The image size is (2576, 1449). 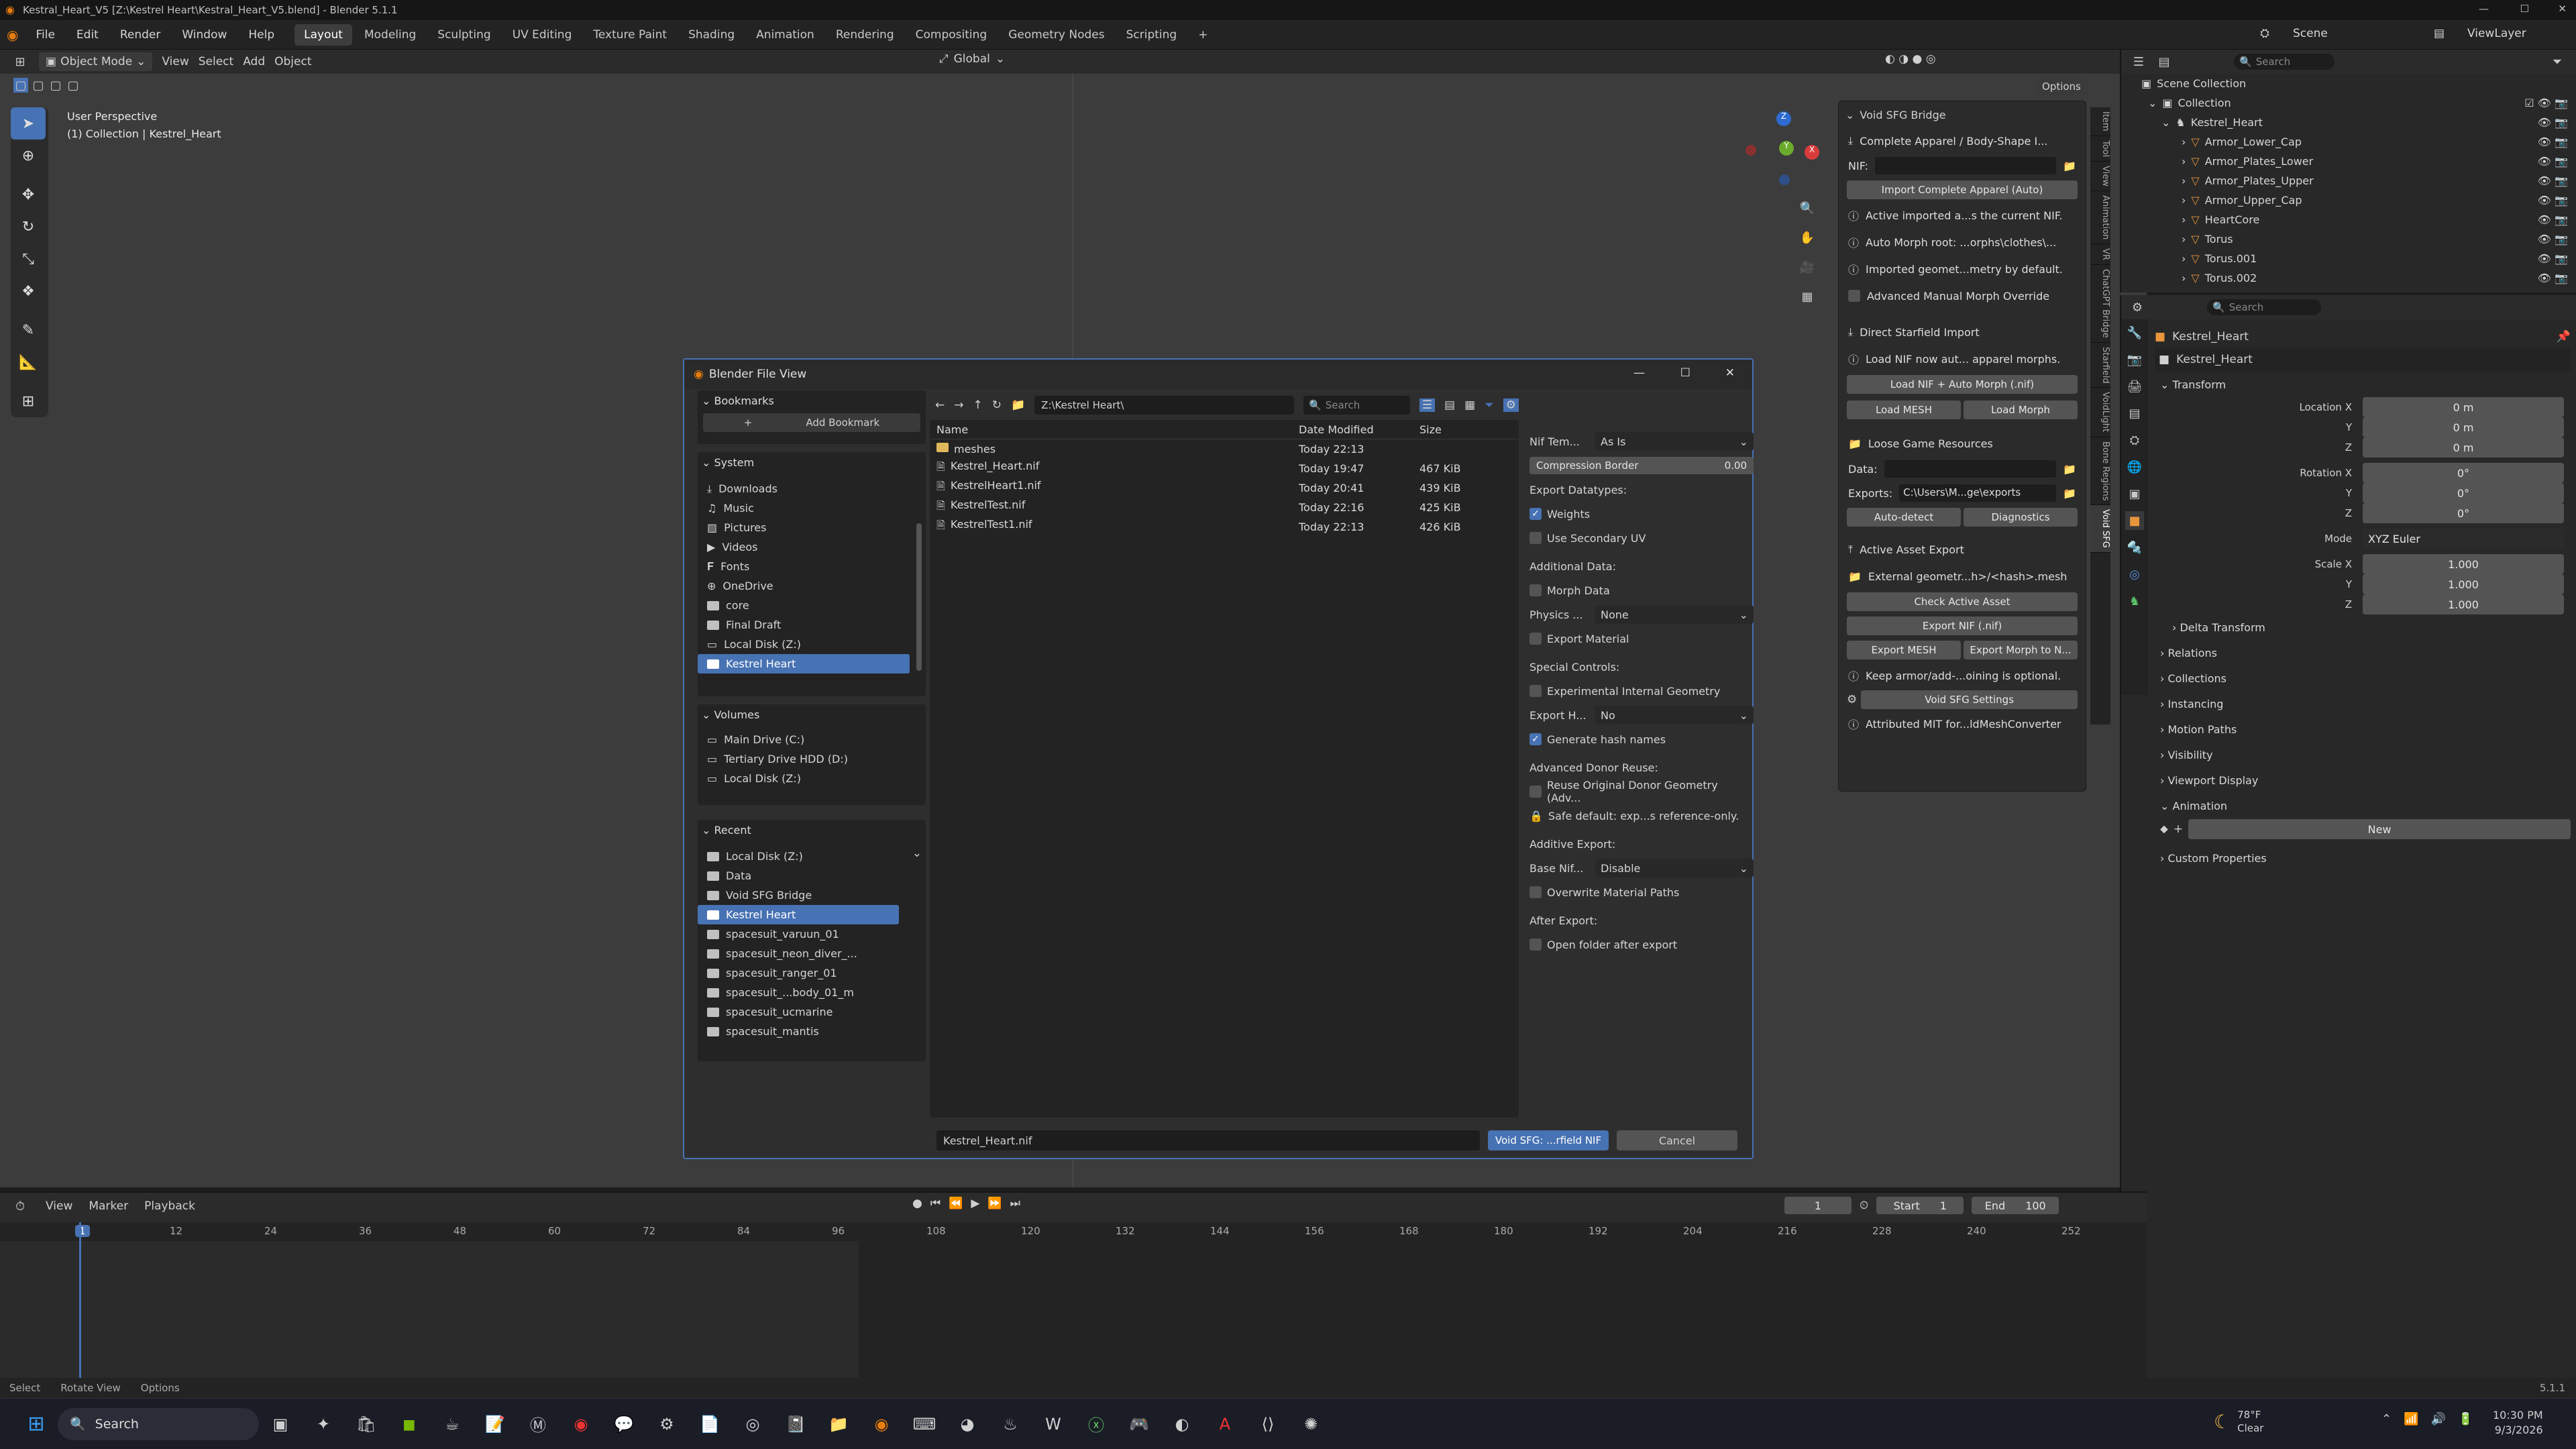 I want to click on taskbar-search-box: 🔍 Search, so click(x=158, y=1423).